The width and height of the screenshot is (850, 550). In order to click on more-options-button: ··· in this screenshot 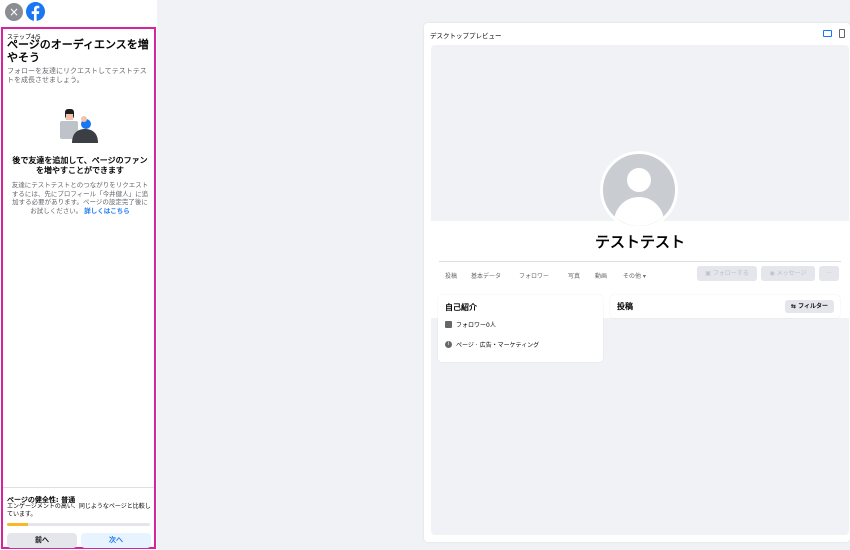, I will do `click(829, 273)`.